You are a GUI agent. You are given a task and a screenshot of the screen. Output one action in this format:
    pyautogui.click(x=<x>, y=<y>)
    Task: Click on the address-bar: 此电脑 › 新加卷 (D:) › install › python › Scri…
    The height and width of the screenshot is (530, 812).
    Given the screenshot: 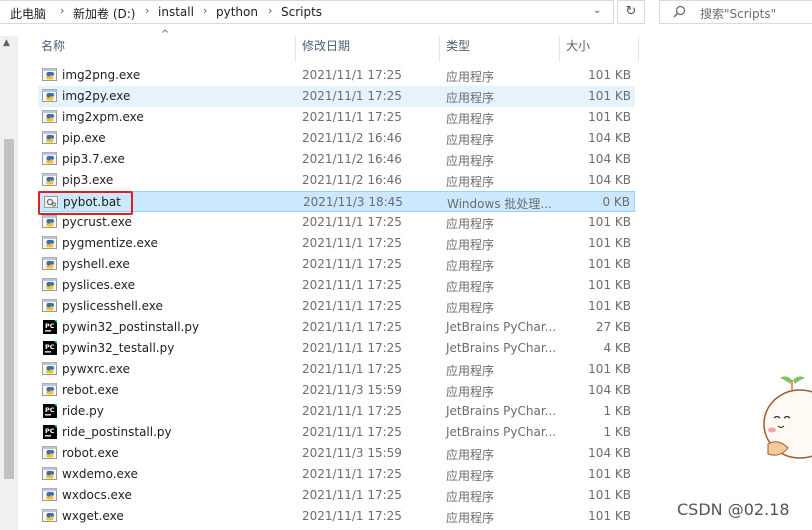 What is the action you would take?
    pyautogui.click(x=307, y=12)
    